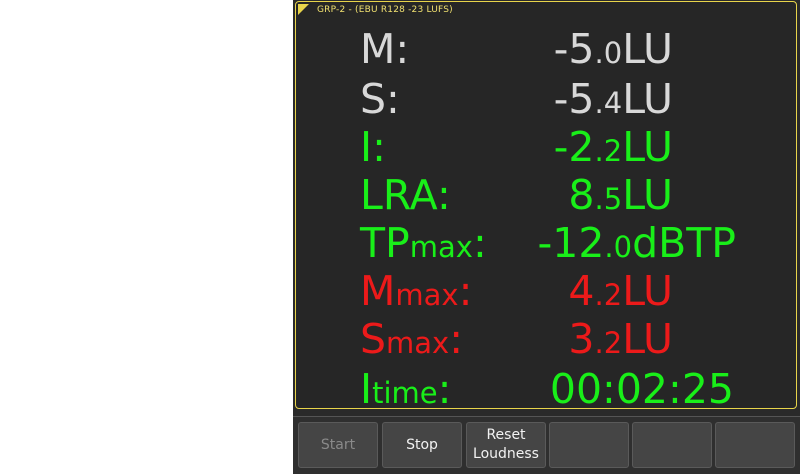 The image size is (800, 474). What do you see at coordinates (547, 386) in the screenshot?
I see `integration-time-row: Itime: 00:02:25` at bounding box center [547, 386].